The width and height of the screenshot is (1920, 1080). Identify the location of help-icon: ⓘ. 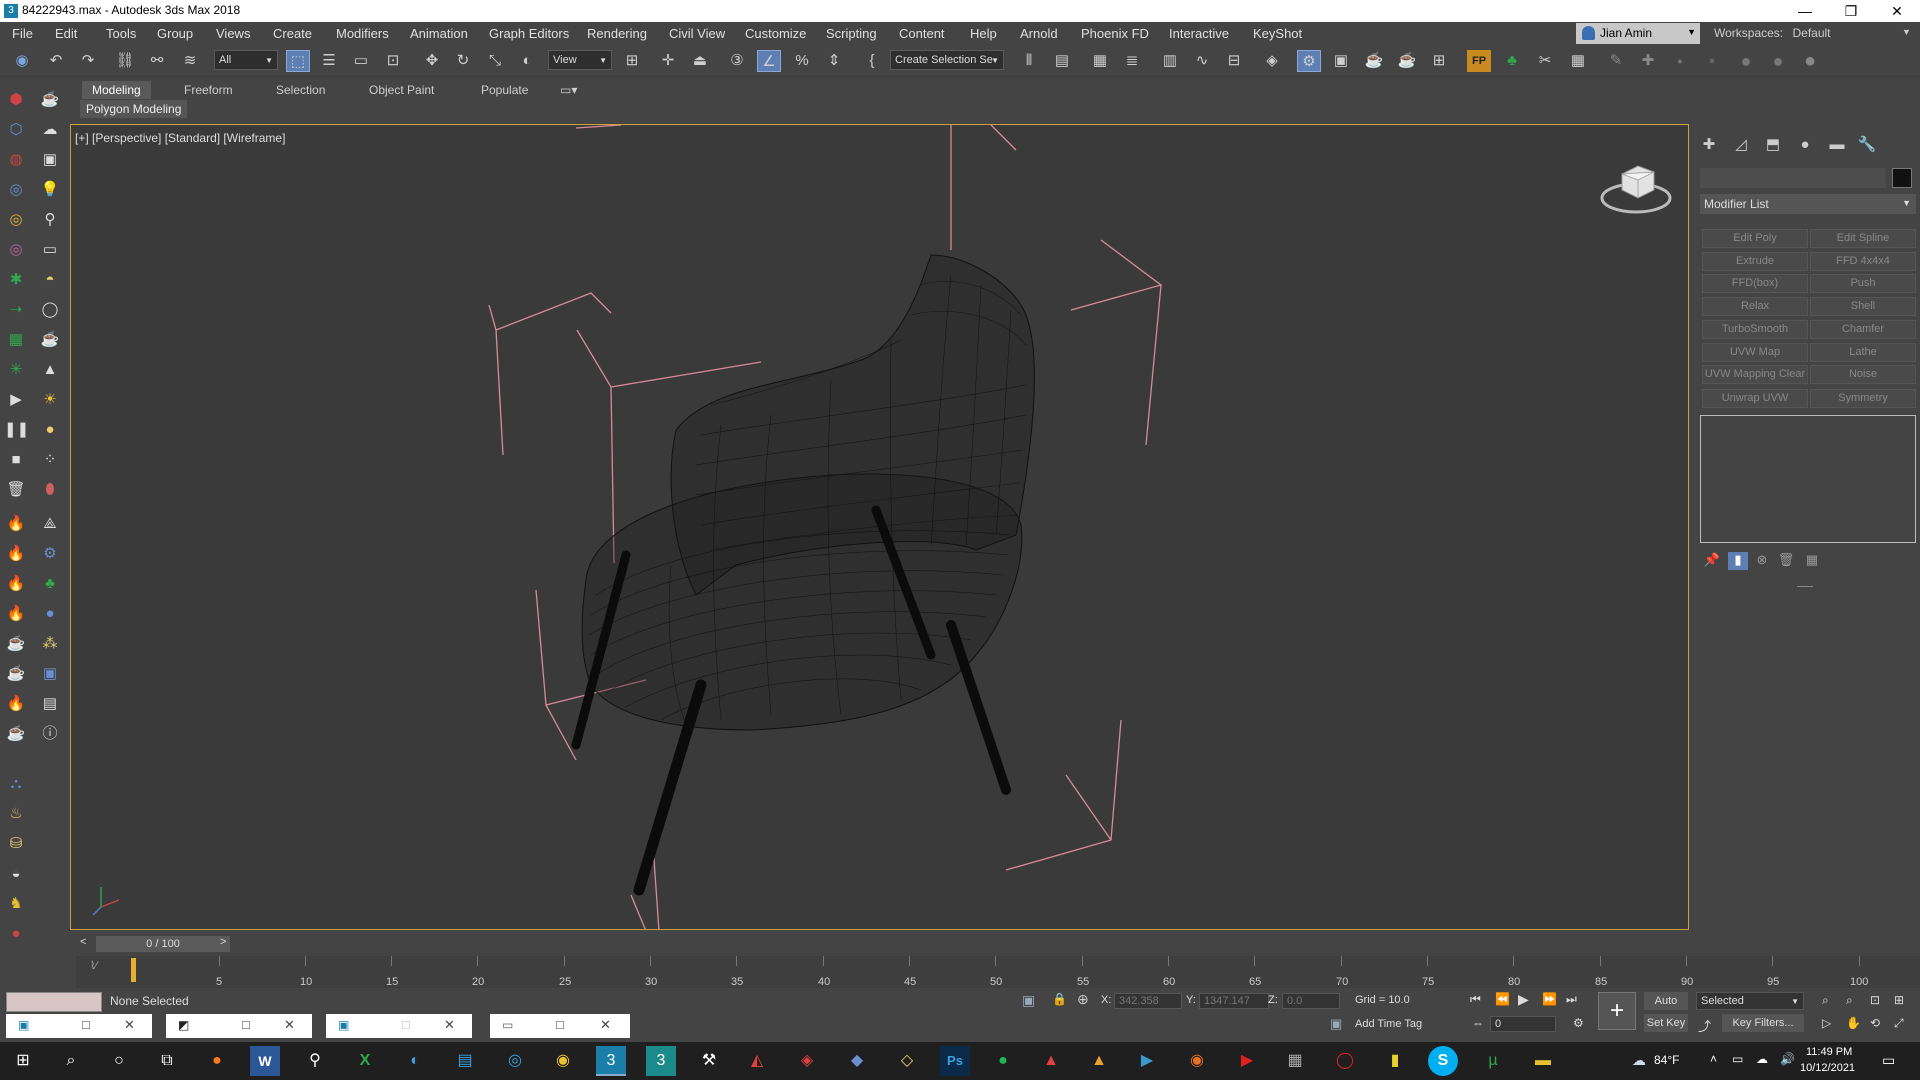
(50, 734).